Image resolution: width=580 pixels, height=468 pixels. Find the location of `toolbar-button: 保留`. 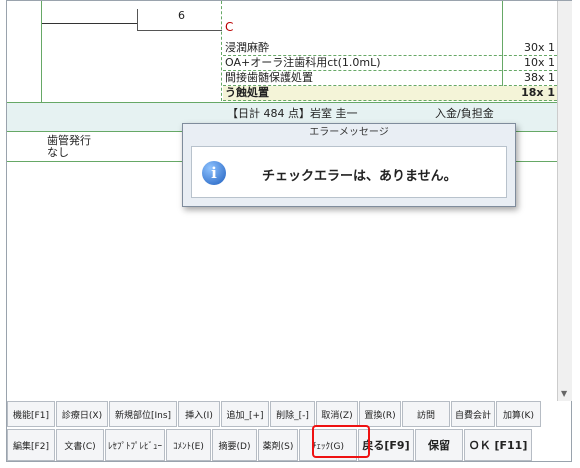

toolbar-button: 保留 is located at coordinates (439, 445).